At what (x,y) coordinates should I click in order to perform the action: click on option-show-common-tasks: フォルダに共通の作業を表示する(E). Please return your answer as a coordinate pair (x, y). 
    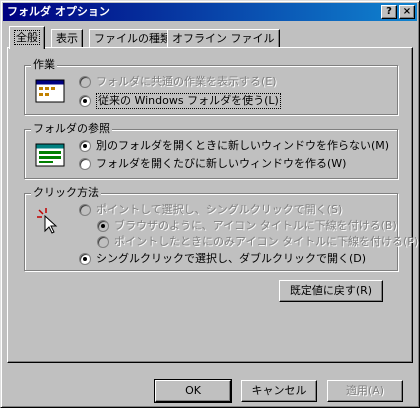
    Looking at the image, I should click on (178, 82).